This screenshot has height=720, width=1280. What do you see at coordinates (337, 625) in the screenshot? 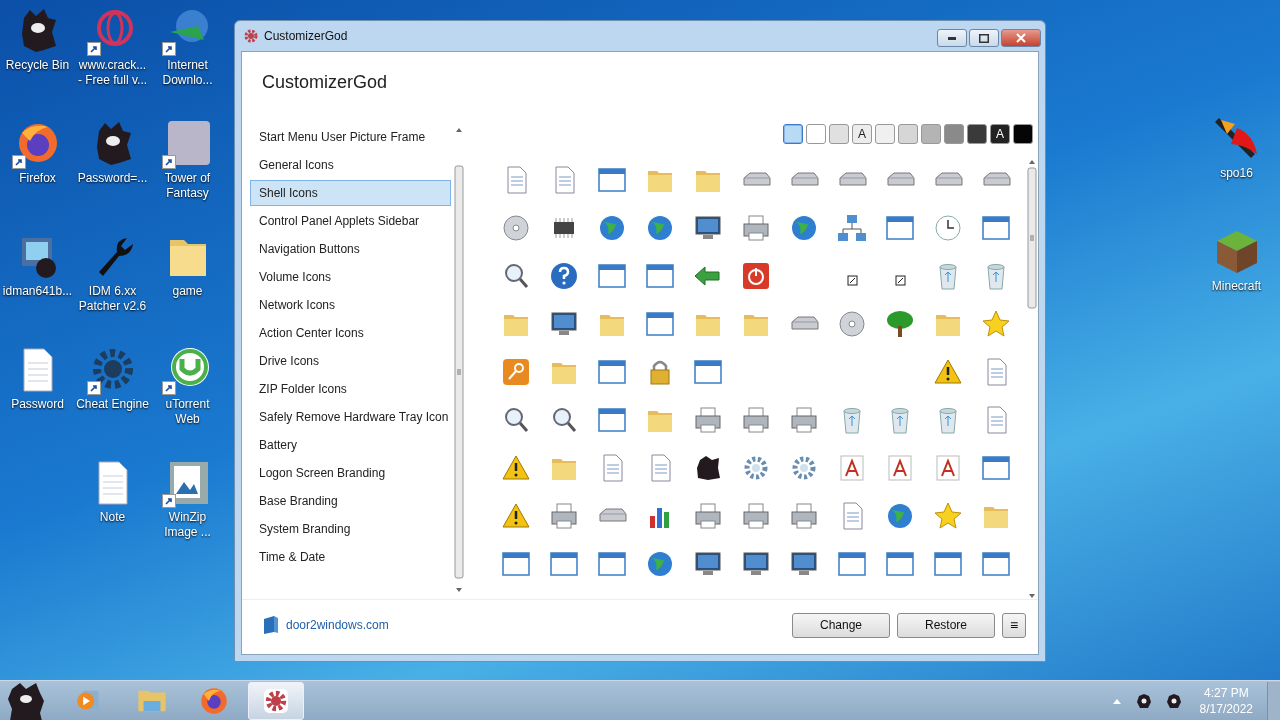
I see `website-link: door2windows.com` at bounding box center [337, 625].